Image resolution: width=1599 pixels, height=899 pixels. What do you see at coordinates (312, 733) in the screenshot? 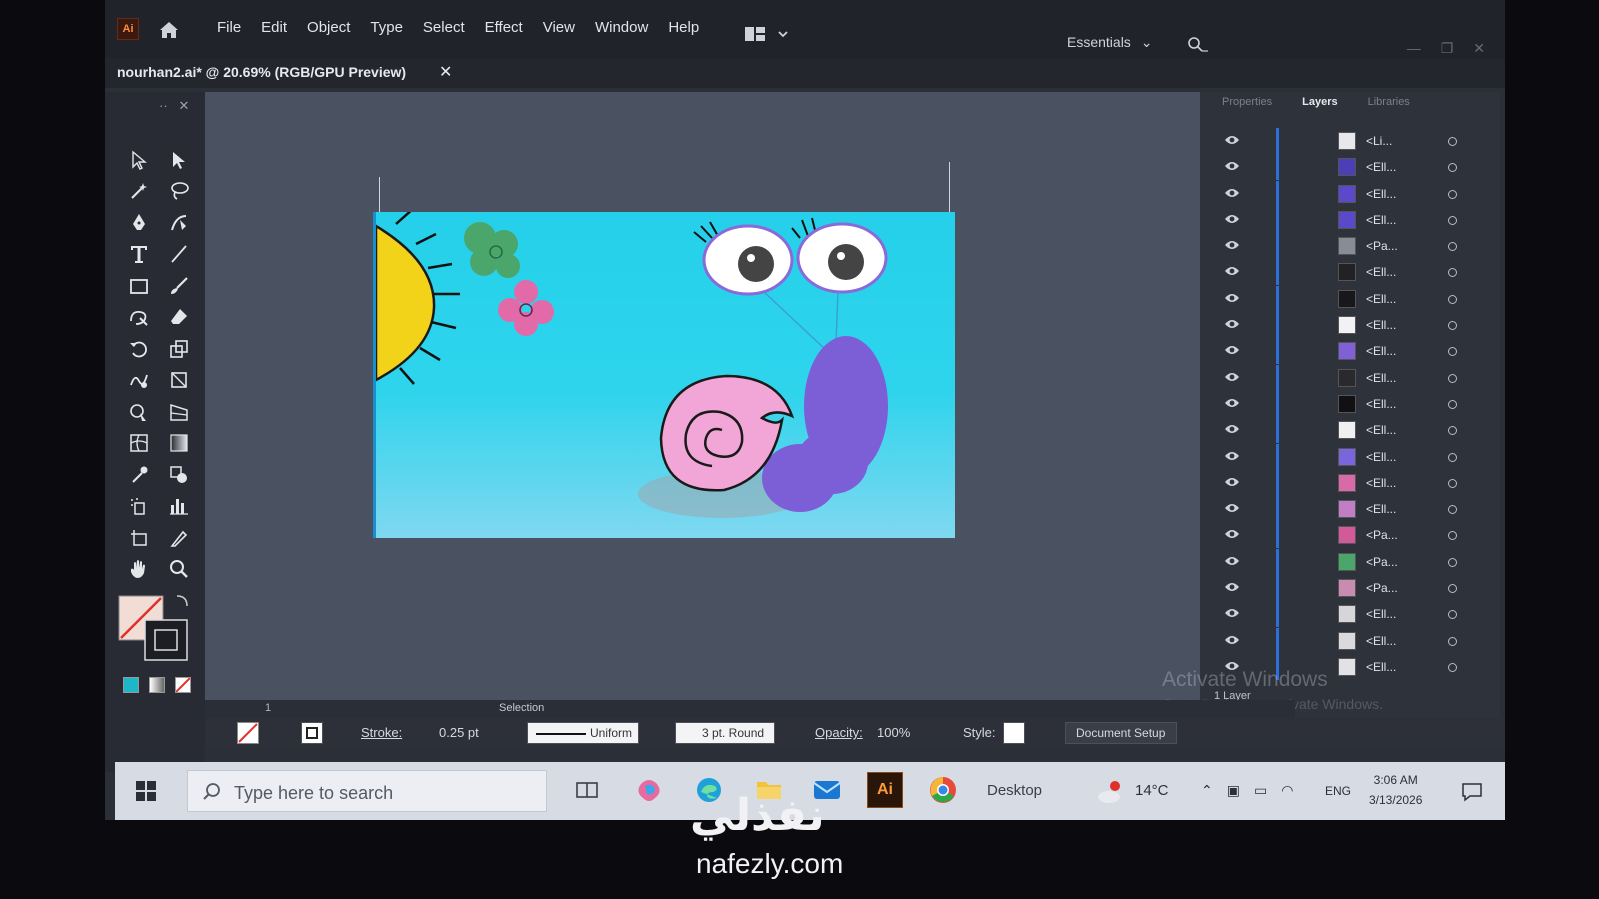
I see `stroke-color-swatch` at bounding box center [312, 733].